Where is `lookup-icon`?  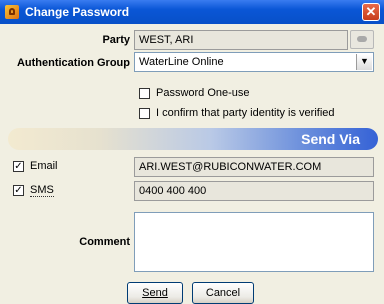
lookup-icon is located at coordinates (362, 39).